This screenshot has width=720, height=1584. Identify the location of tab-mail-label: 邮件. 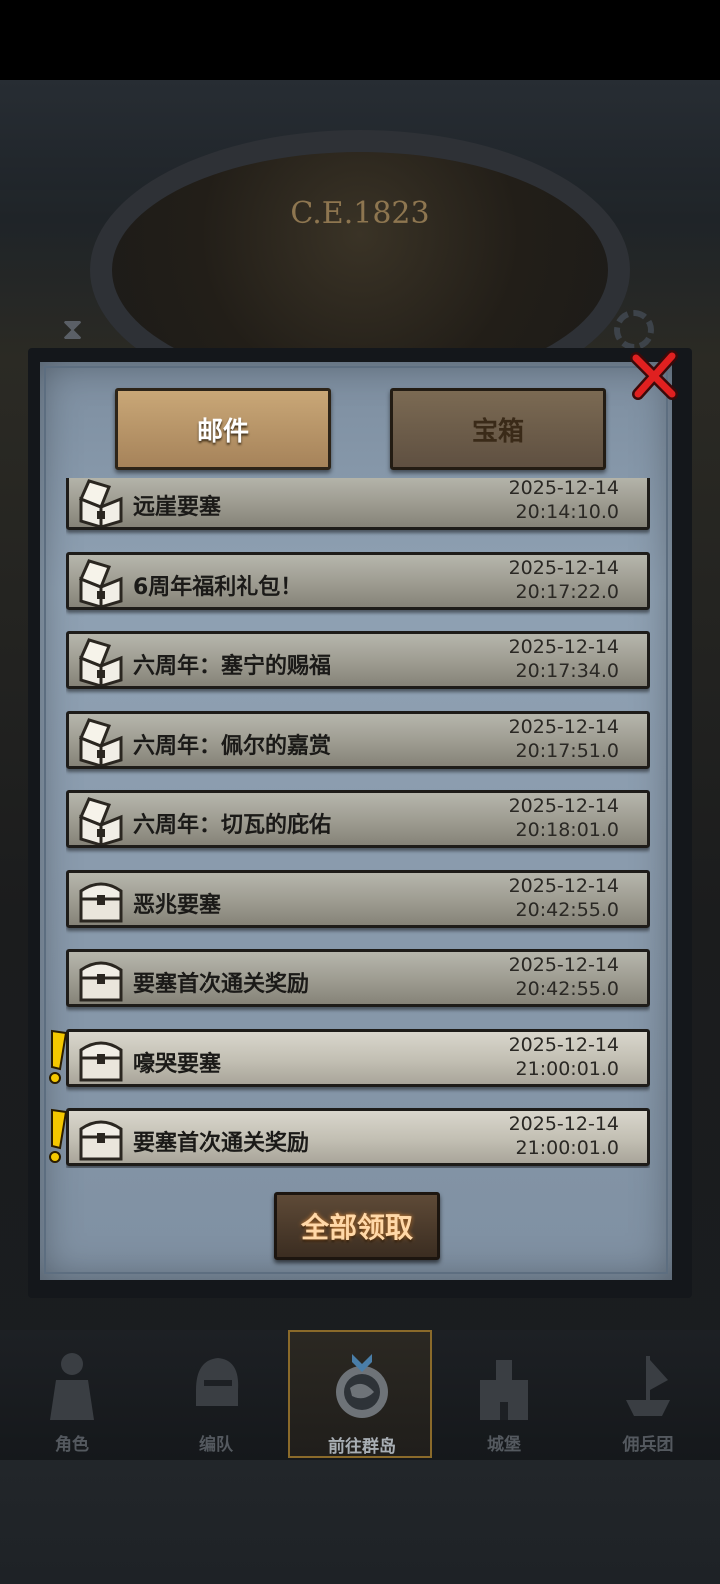
(222, 431).